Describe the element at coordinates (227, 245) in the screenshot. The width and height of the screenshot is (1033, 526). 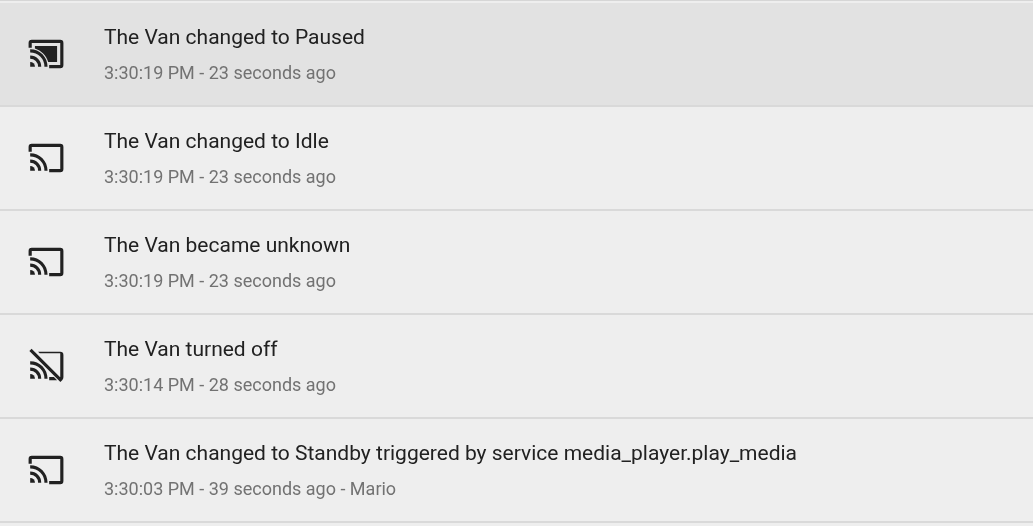
I see `entry-title: The Van became unknown` at that location.